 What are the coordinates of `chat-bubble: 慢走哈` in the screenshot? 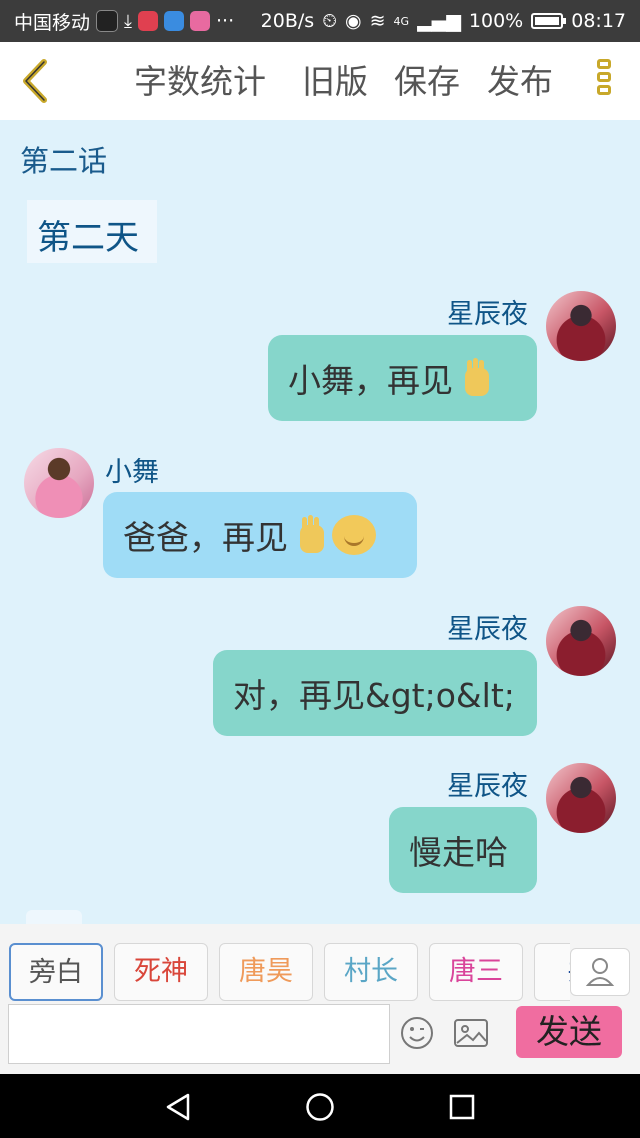 It's located at (463, 850).